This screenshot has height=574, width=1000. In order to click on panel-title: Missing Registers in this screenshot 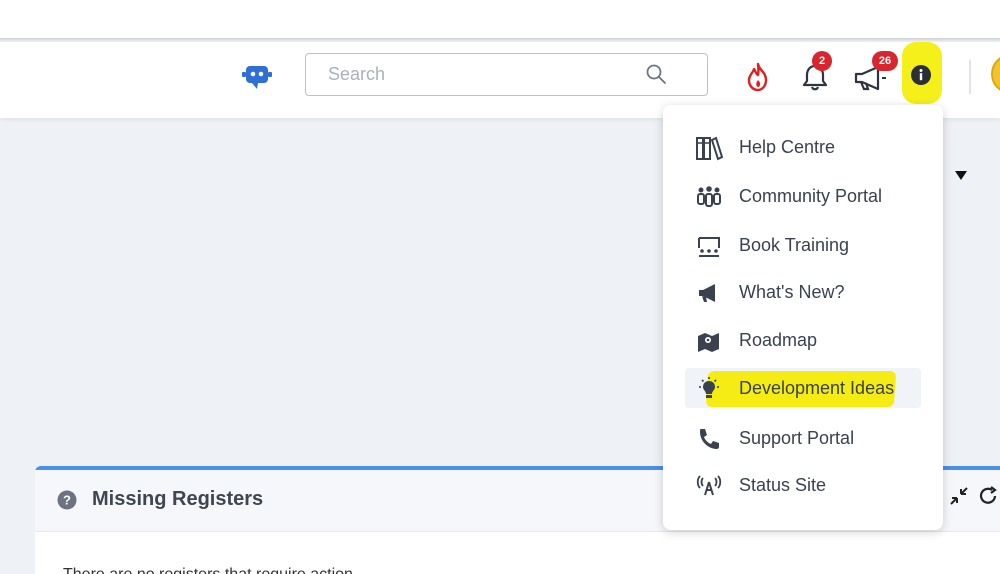, I will do `click(178, 499)`.